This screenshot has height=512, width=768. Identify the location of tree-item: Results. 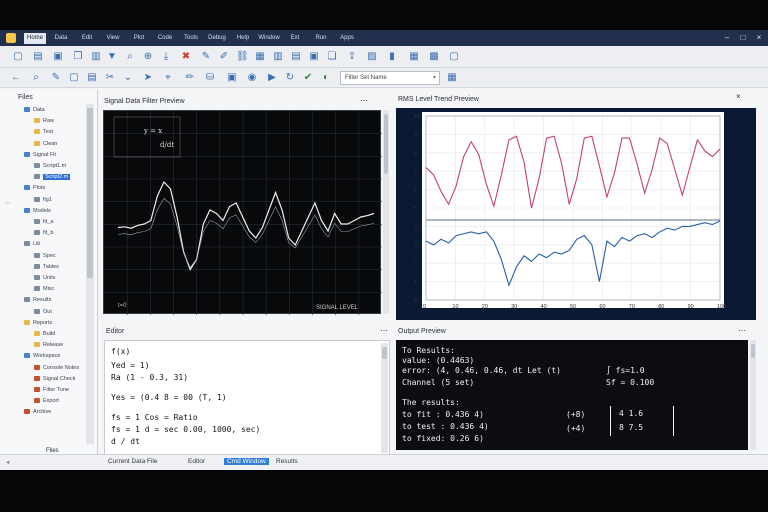
(37, 300).